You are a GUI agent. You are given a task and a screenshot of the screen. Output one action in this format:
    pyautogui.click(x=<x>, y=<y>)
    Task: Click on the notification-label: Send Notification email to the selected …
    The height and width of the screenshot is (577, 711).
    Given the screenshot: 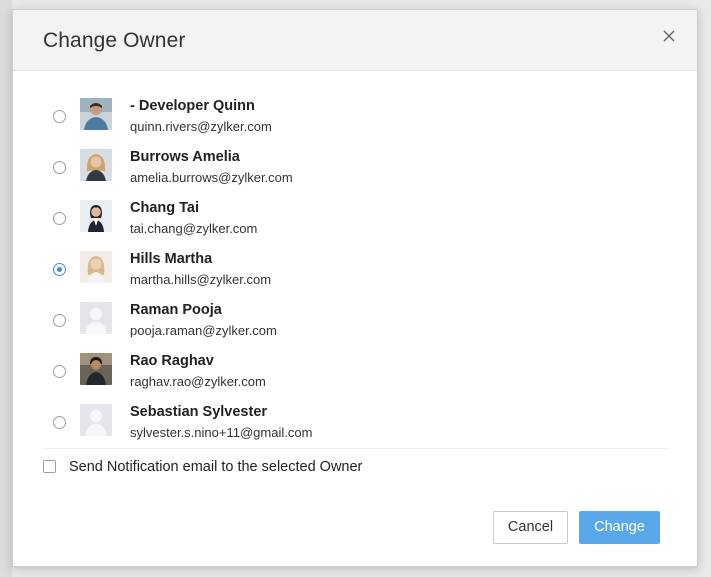 What is the action you would take?
    pyautogui.click(x=216, y=467)
    